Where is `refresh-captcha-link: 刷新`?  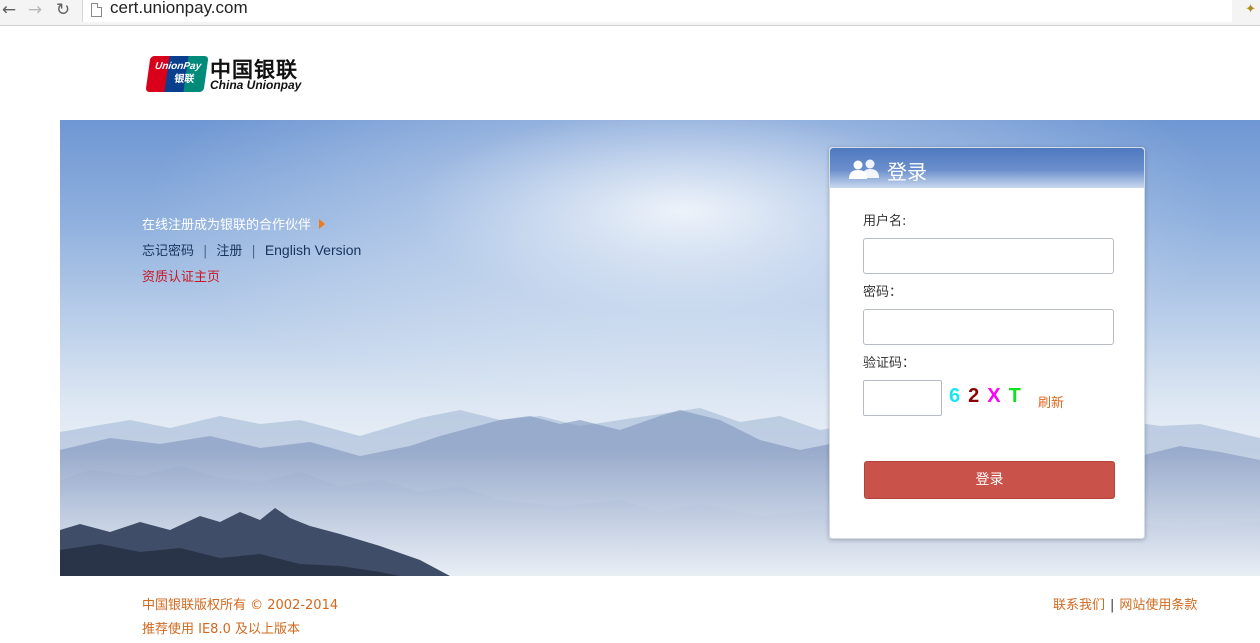
refresh-captcha-link: 刷新 is located at coordinates (1051, 401).